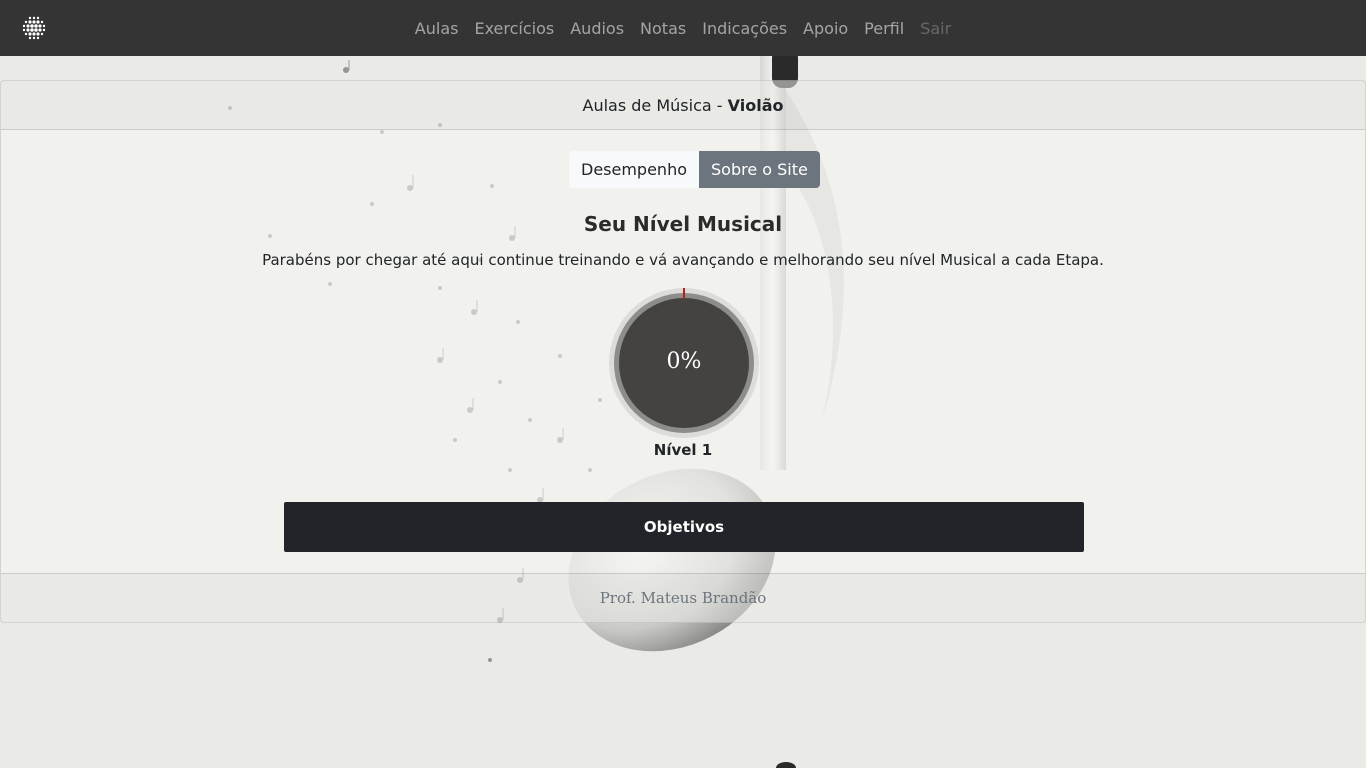  I want to click on card-header: Aulas de Música - Violão, so click(683, 105).